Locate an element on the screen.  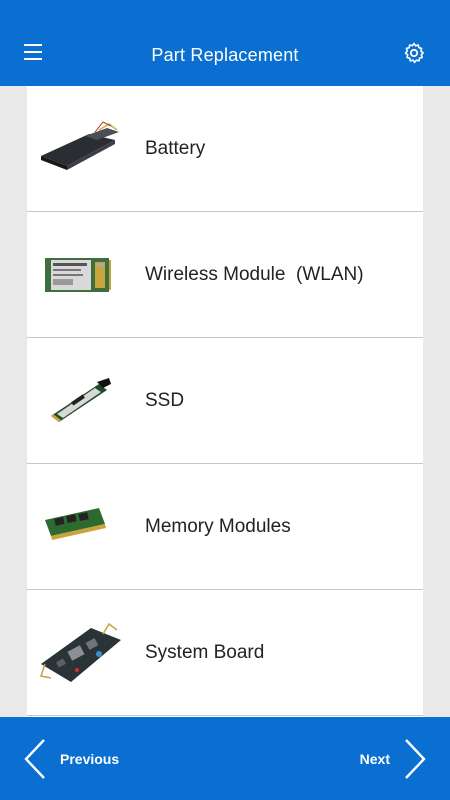
ssd-image is located at coordinates (81, 400).